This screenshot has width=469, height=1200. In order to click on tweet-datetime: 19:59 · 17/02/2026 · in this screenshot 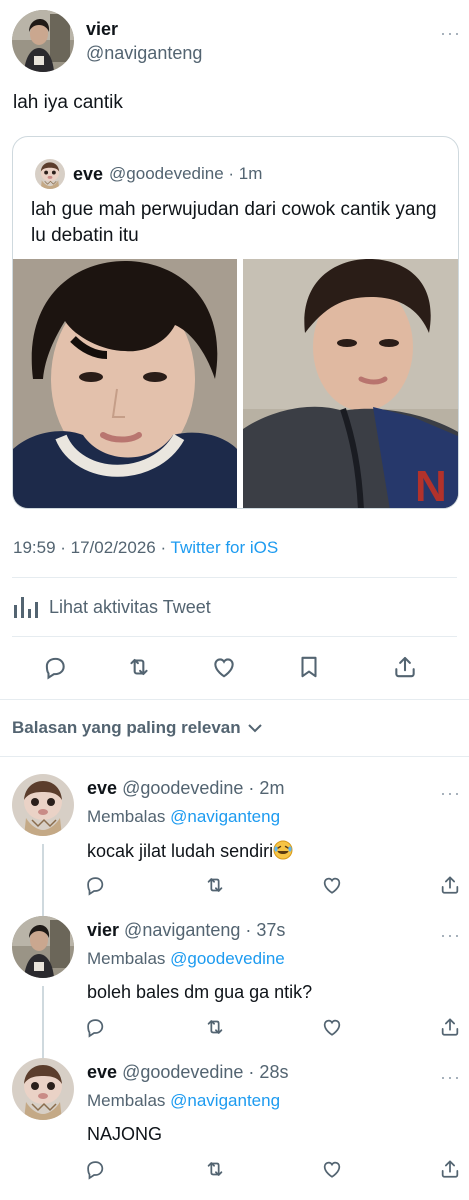, I will do `click(92, 547)`.